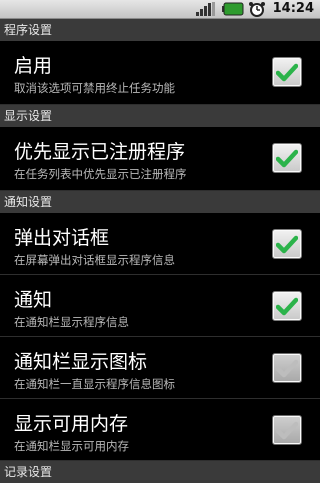  What do you see at coordinates (94, 384) in the screenshot?
I see `pref-summary: 在通知栏一直显示程序信息图标` at bounding box center [94, 384].